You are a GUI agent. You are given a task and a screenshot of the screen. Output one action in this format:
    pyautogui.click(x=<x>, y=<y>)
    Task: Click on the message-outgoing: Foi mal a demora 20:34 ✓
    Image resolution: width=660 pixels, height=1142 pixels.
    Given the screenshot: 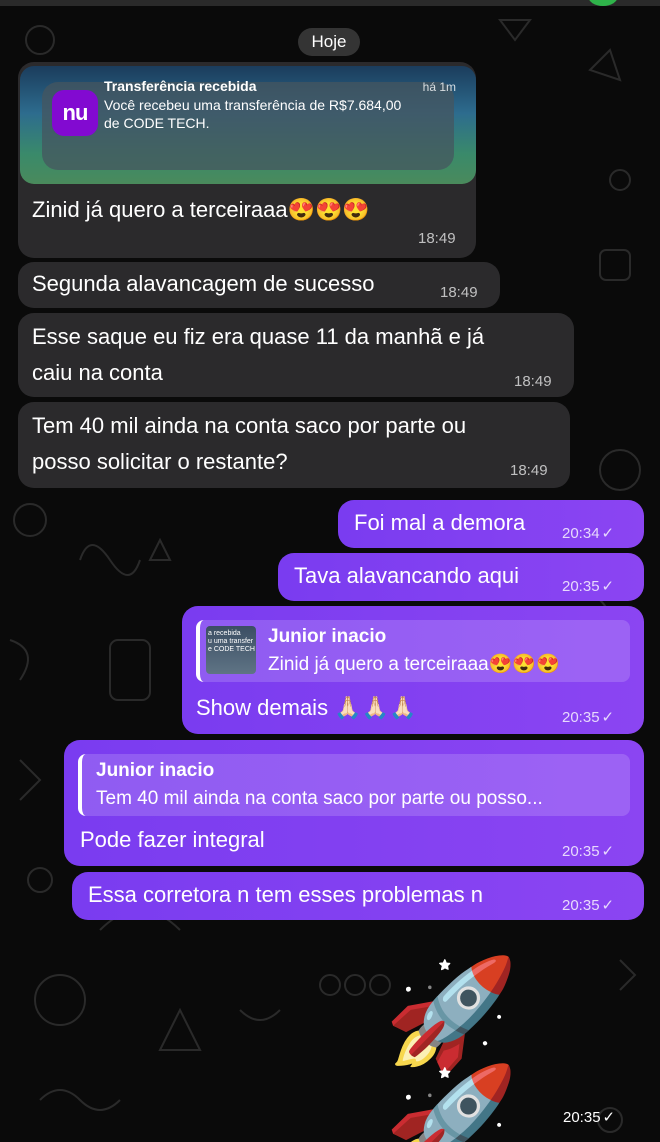 What is the action you would take?
    pyautogui.click(x=491, y=524)
    